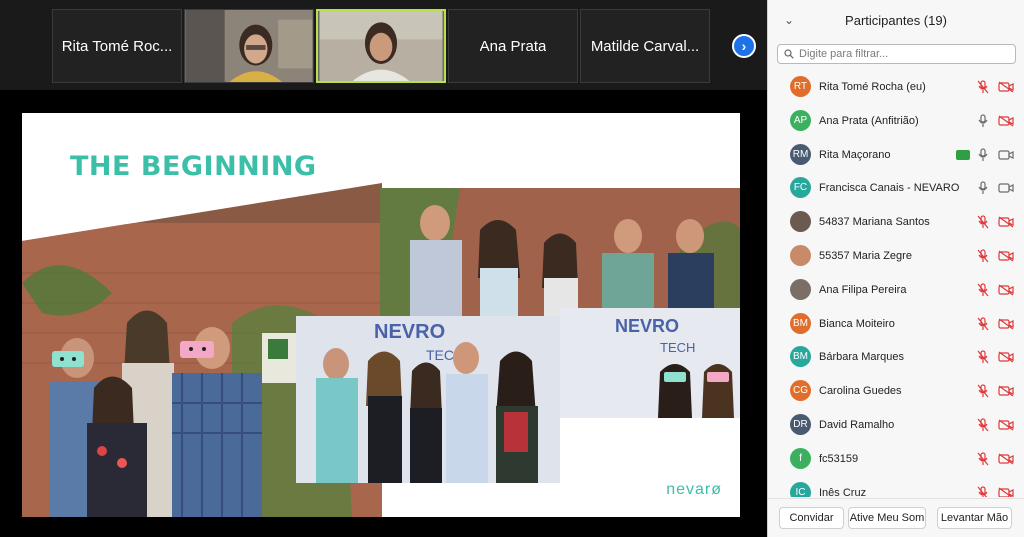 The height and width of the screenshot is (537, 1024). I want to click on avatar: IC, so click(800, 489).